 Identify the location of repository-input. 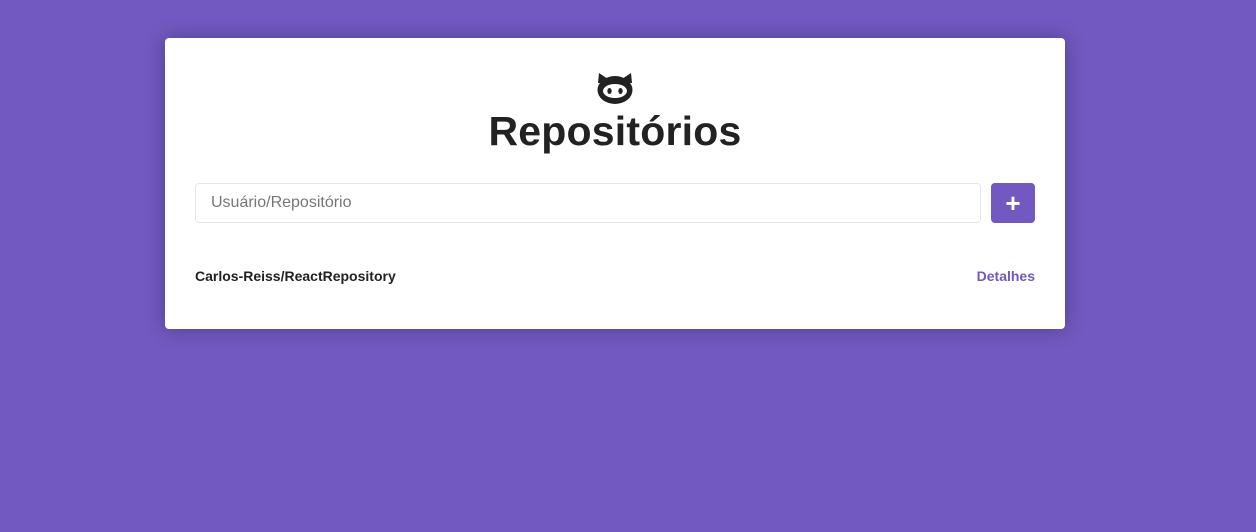
(588, 203).